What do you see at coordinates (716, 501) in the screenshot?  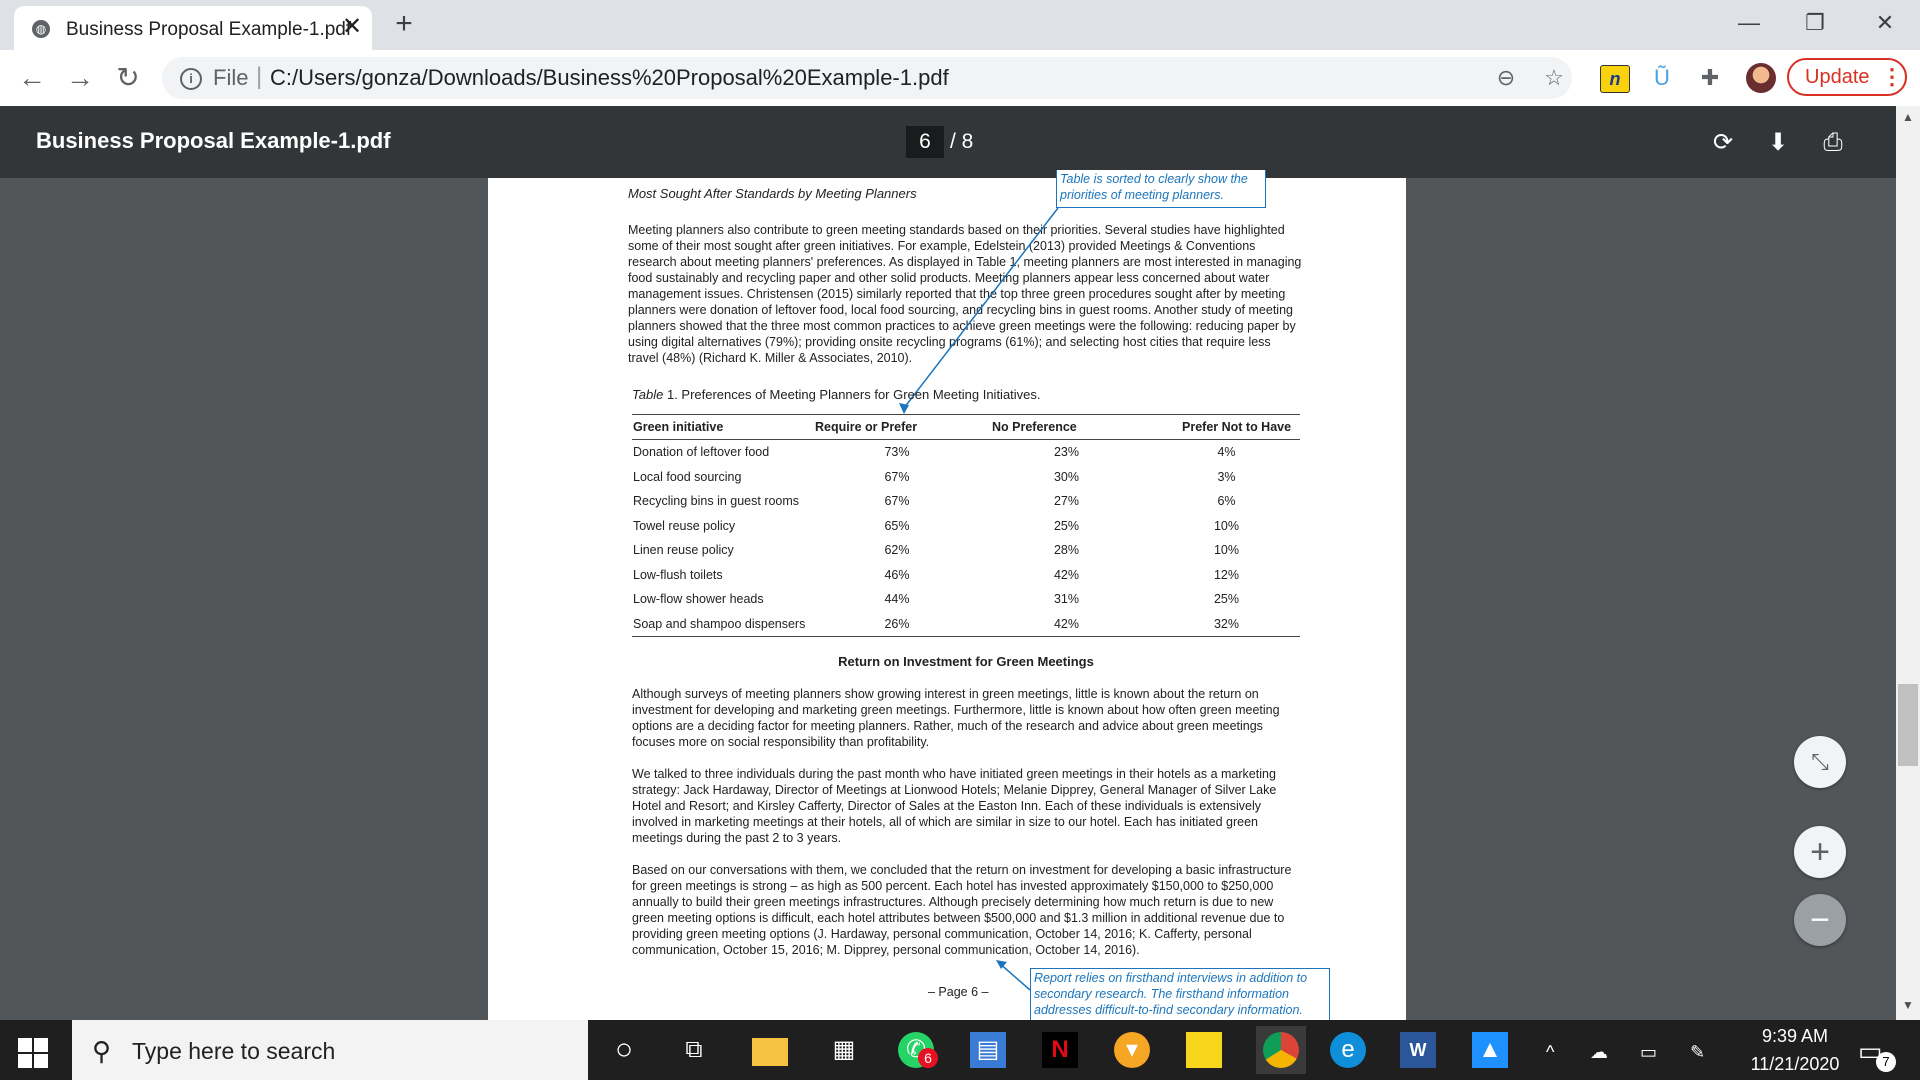 I see `table-cell: Recycling bins in guest rooms` at bounding box center [716, 501].